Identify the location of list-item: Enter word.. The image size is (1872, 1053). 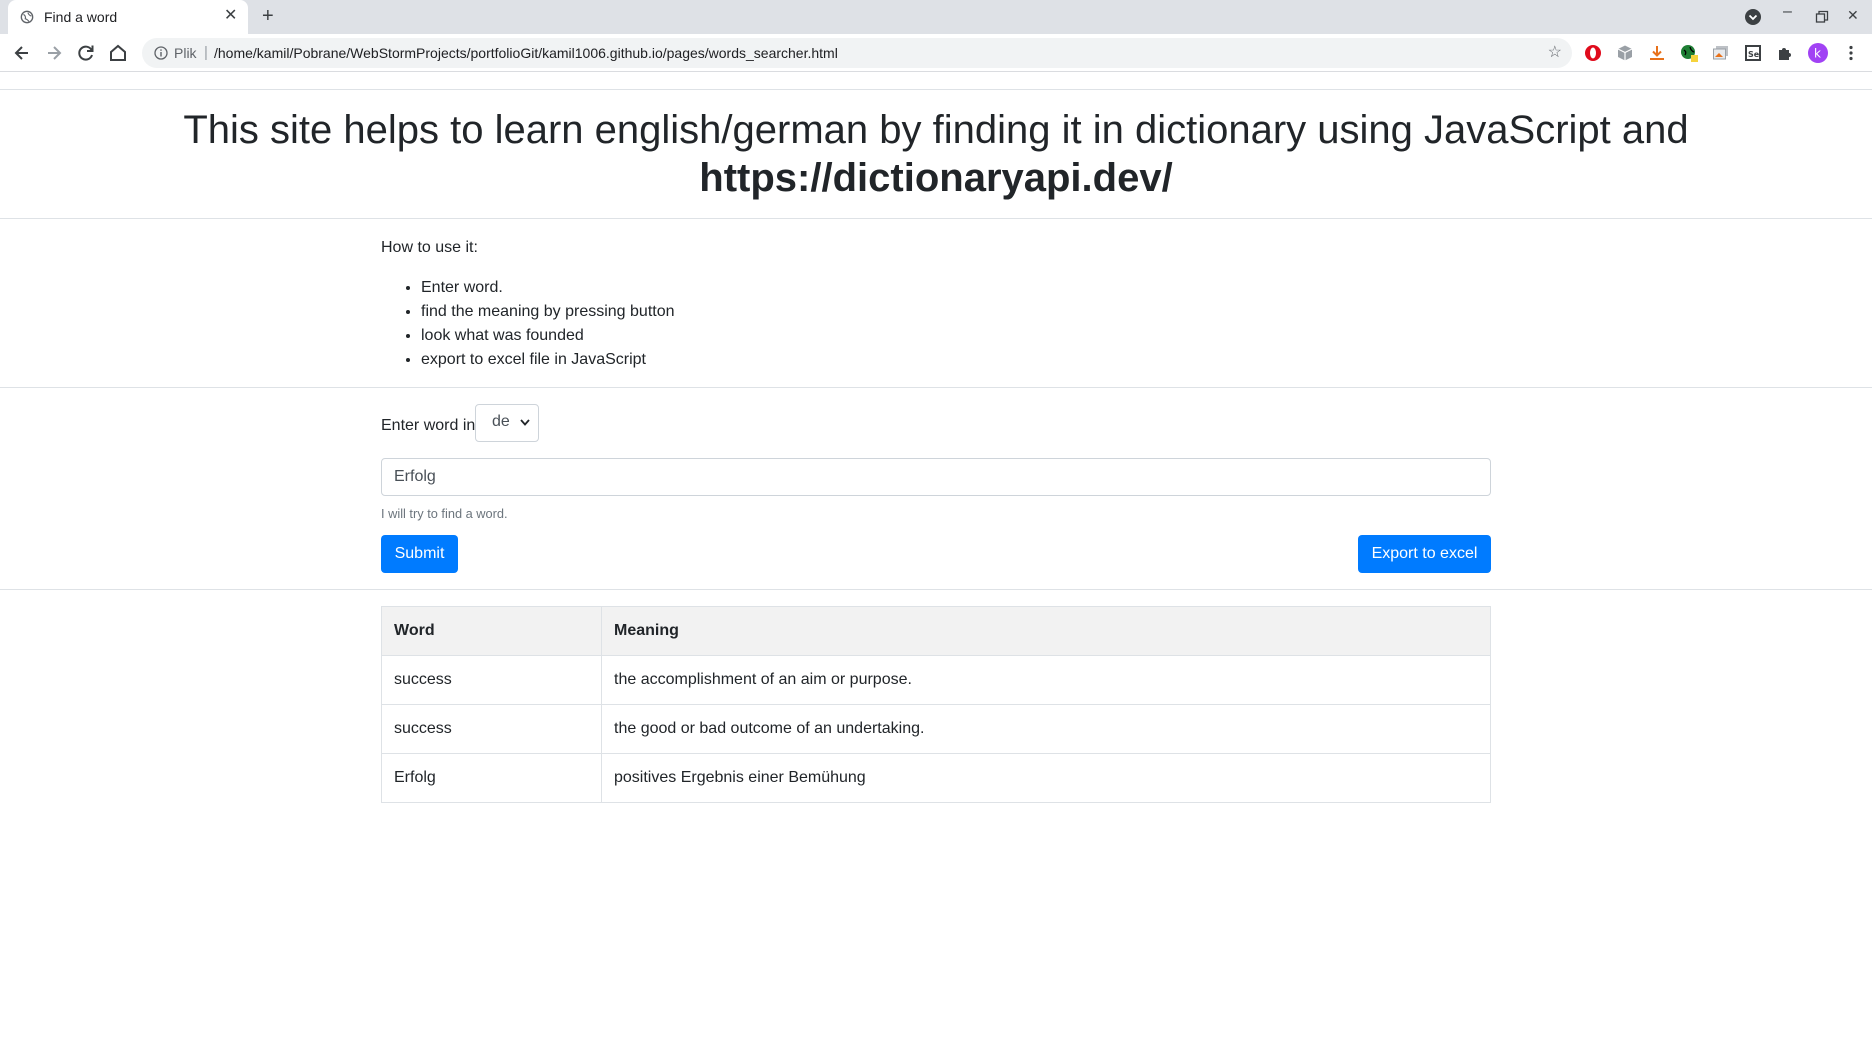
(548, 288).